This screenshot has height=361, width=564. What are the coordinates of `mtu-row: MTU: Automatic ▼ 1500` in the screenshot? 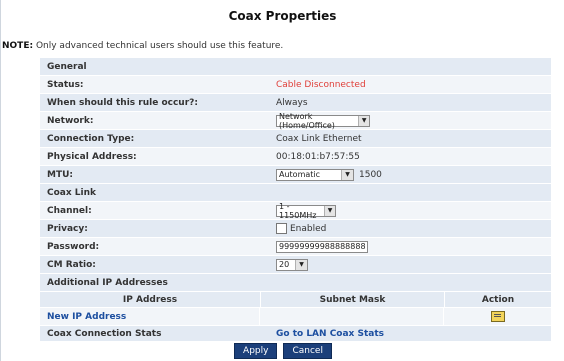 It's located at (295, 175).